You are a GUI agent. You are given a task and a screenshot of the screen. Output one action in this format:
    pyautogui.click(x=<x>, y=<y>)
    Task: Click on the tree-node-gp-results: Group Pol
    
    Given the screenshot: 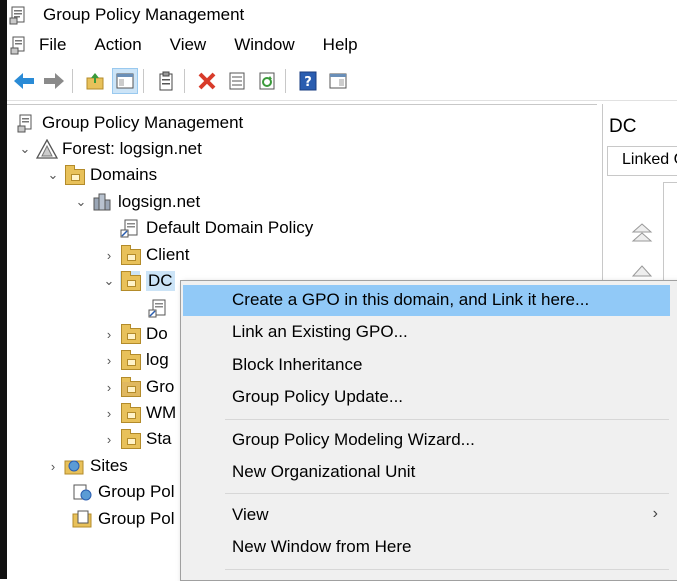 What is the action you would take?
    pyautogui.click(x=122, y=519)
    